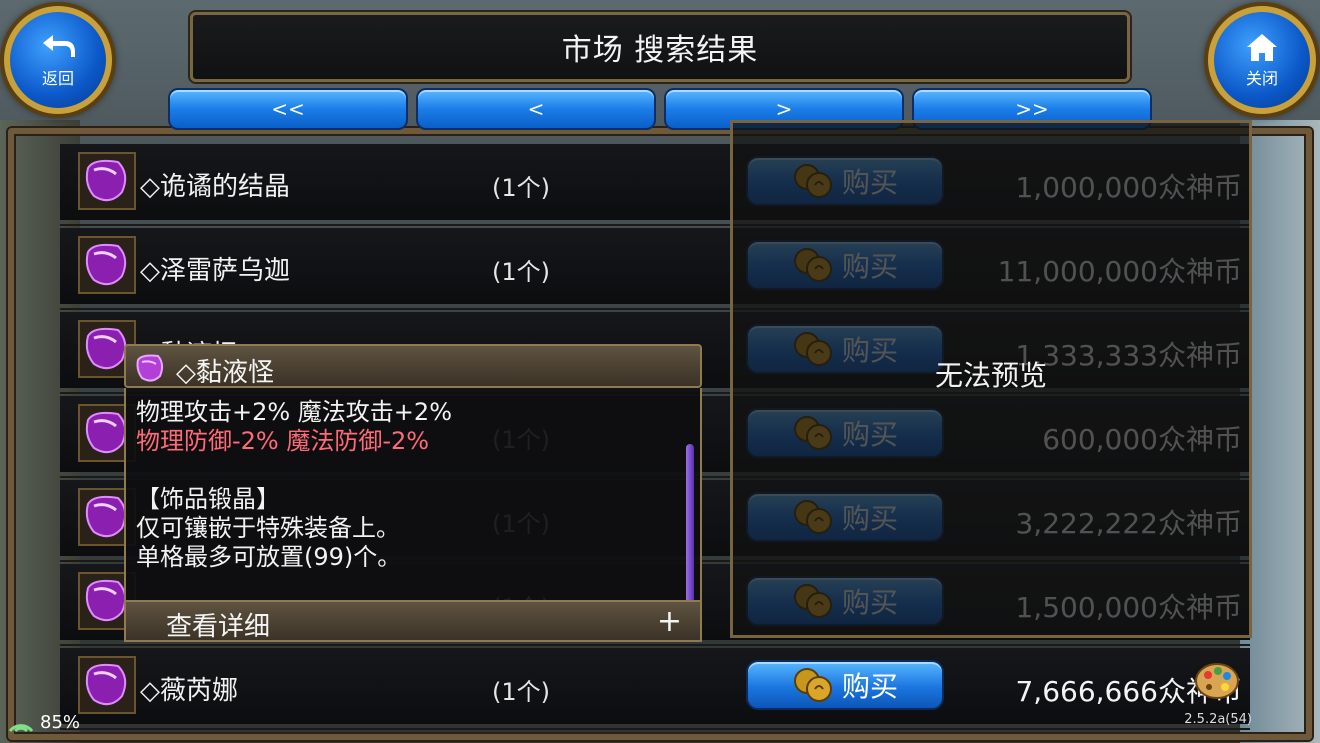  Describe the element at coordinates (1262, 47) in the screenshot. I see `home-icon` at that location.